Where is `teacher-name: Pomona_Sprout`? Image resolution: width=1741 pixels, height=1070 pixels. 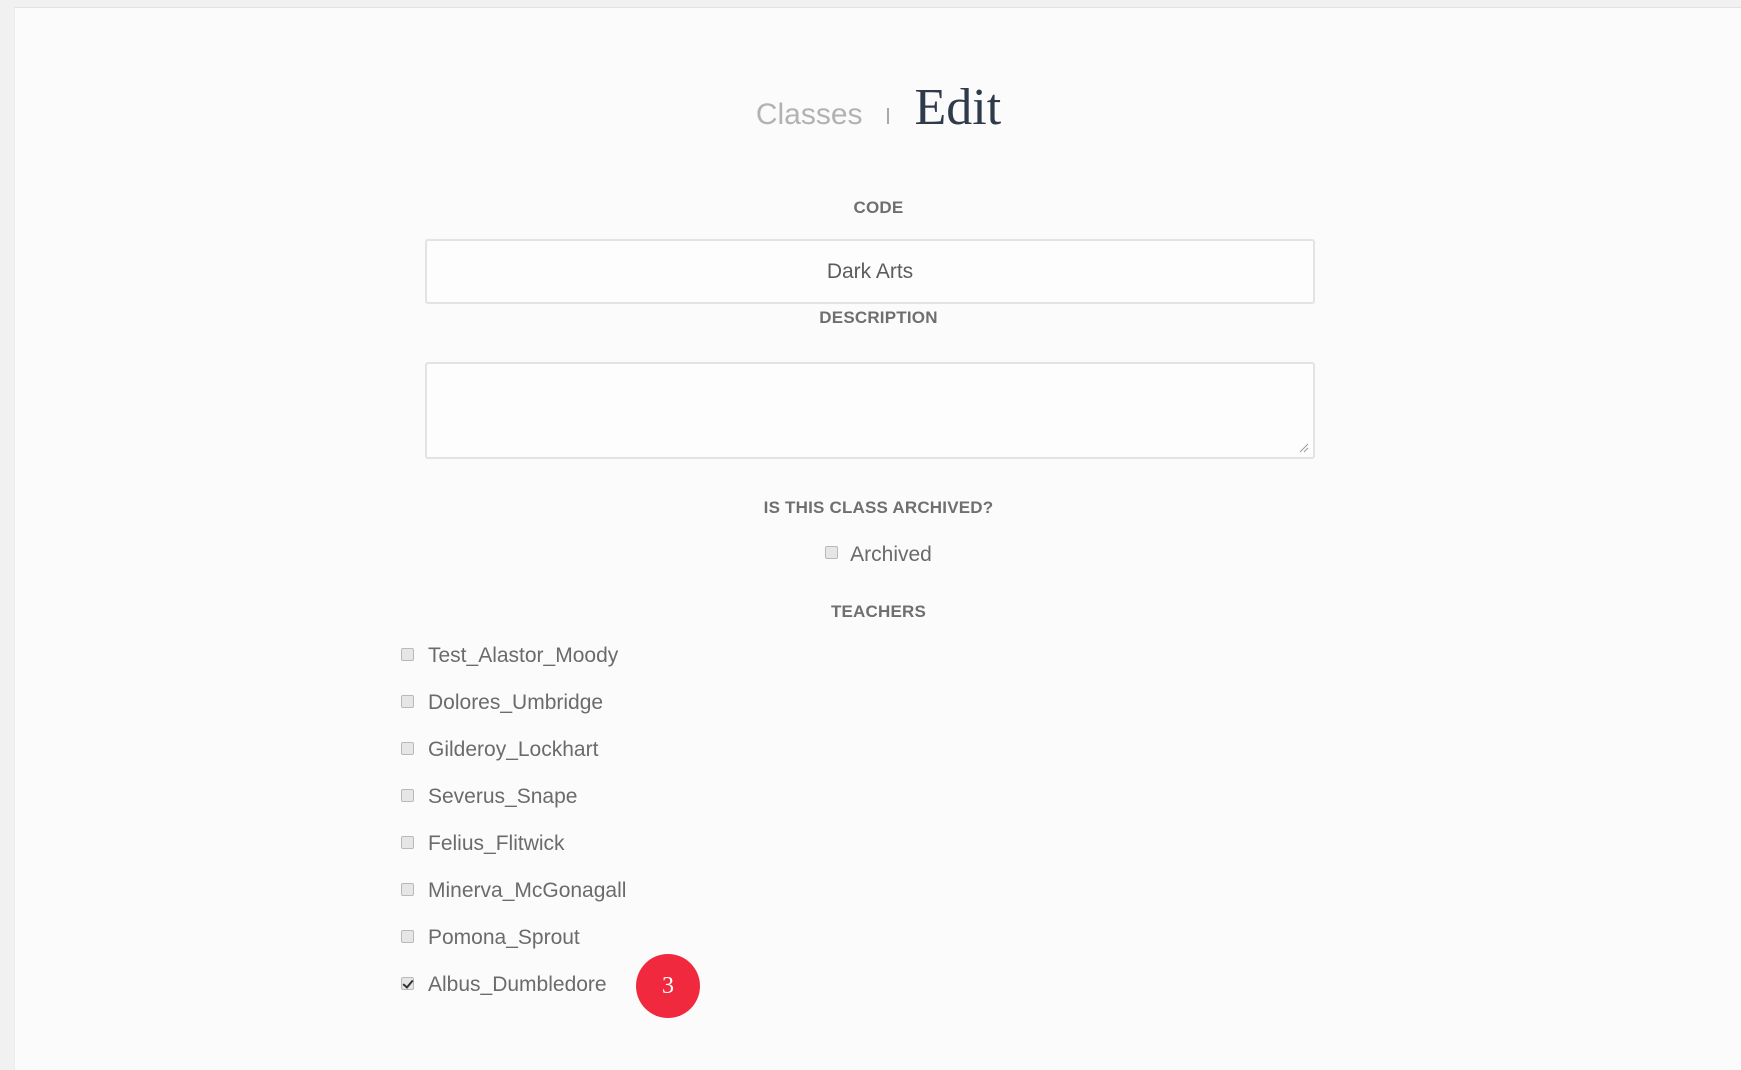 teacher-name: Pomona_Sprout is located at coordinates (504, 937).